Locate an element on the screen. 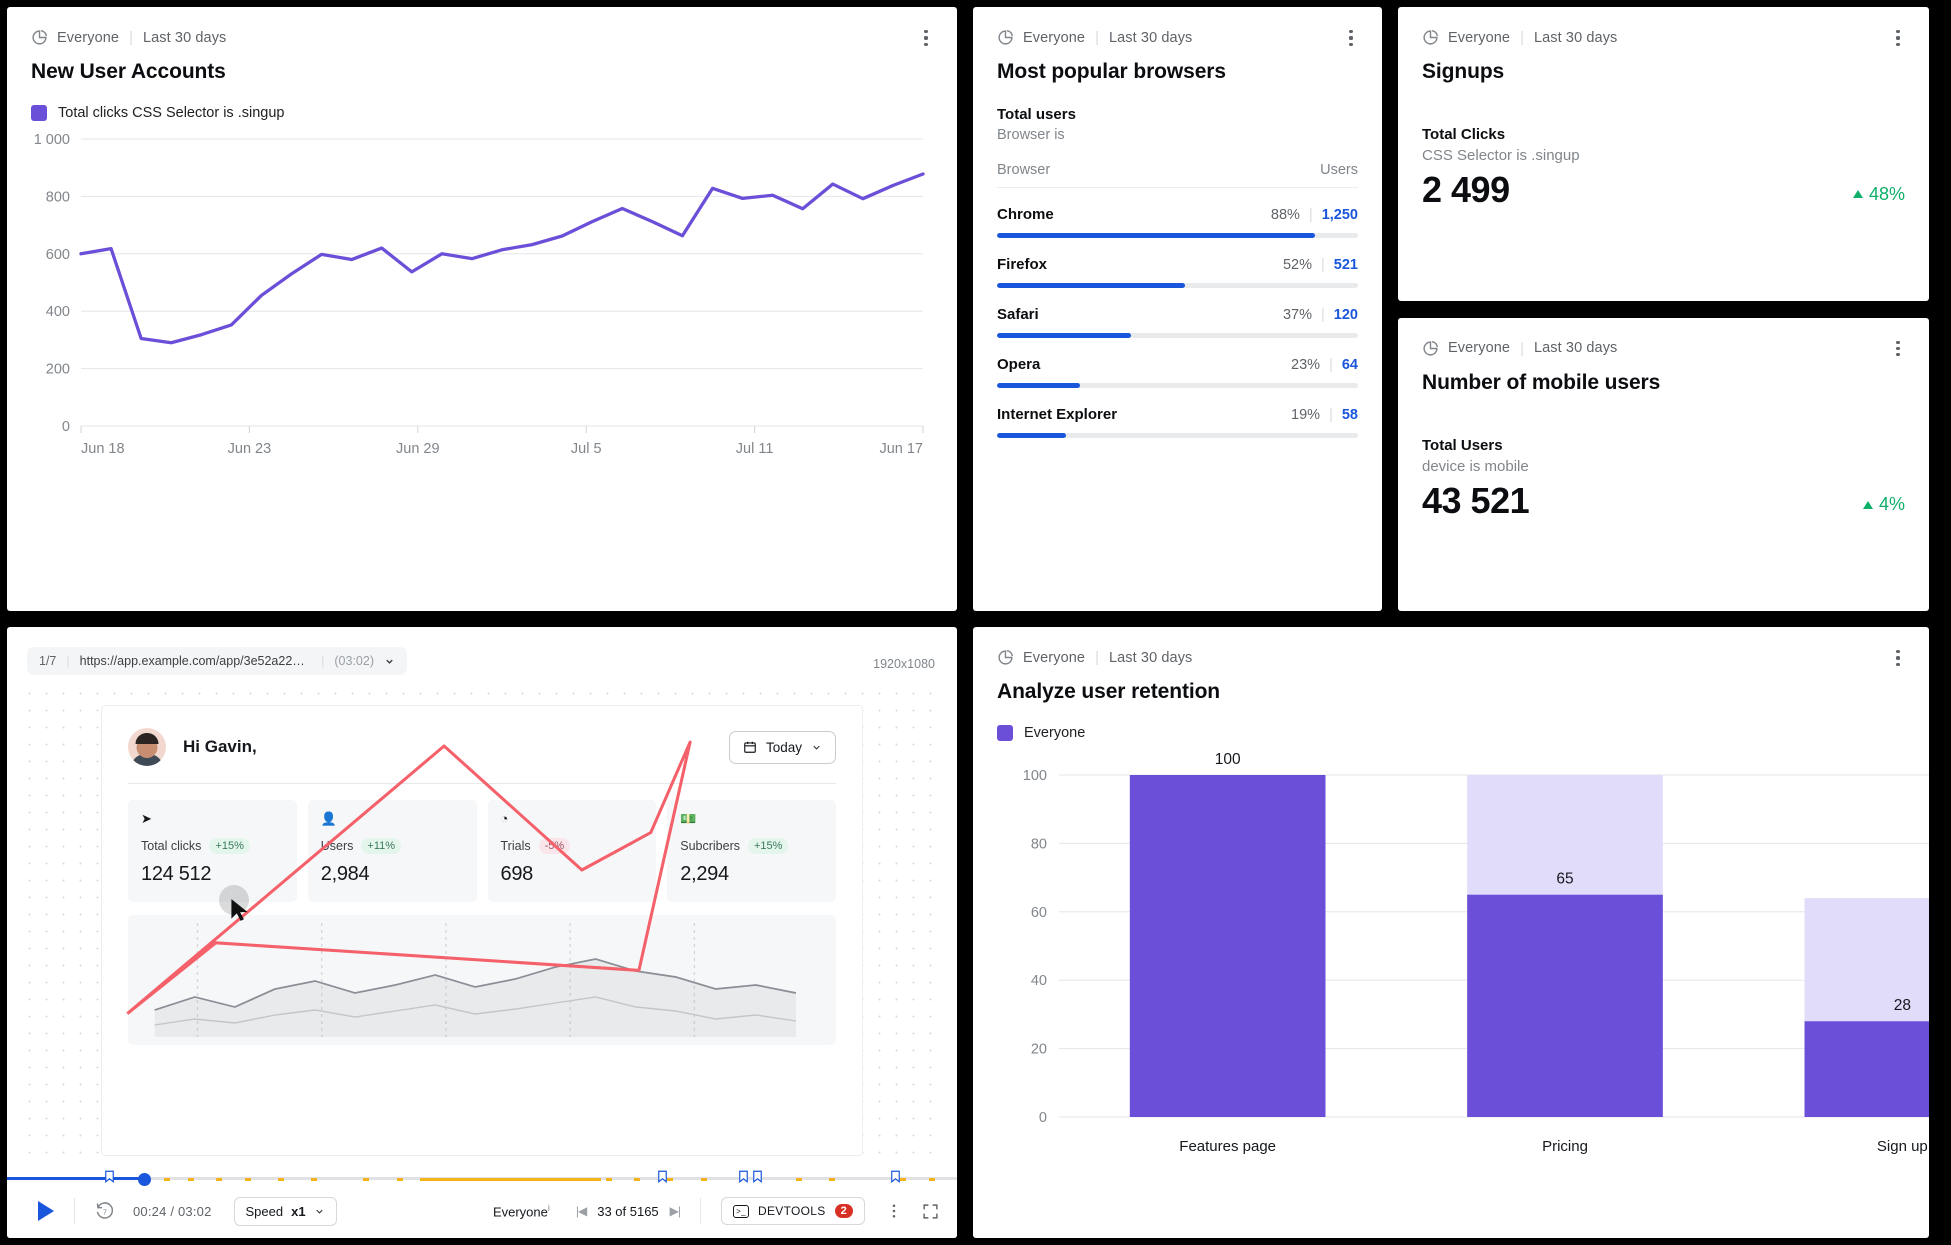 This screenshot has width=1951, height=1245. row-top: Safari 37% | 120 is located at coordinates (1177, 314).